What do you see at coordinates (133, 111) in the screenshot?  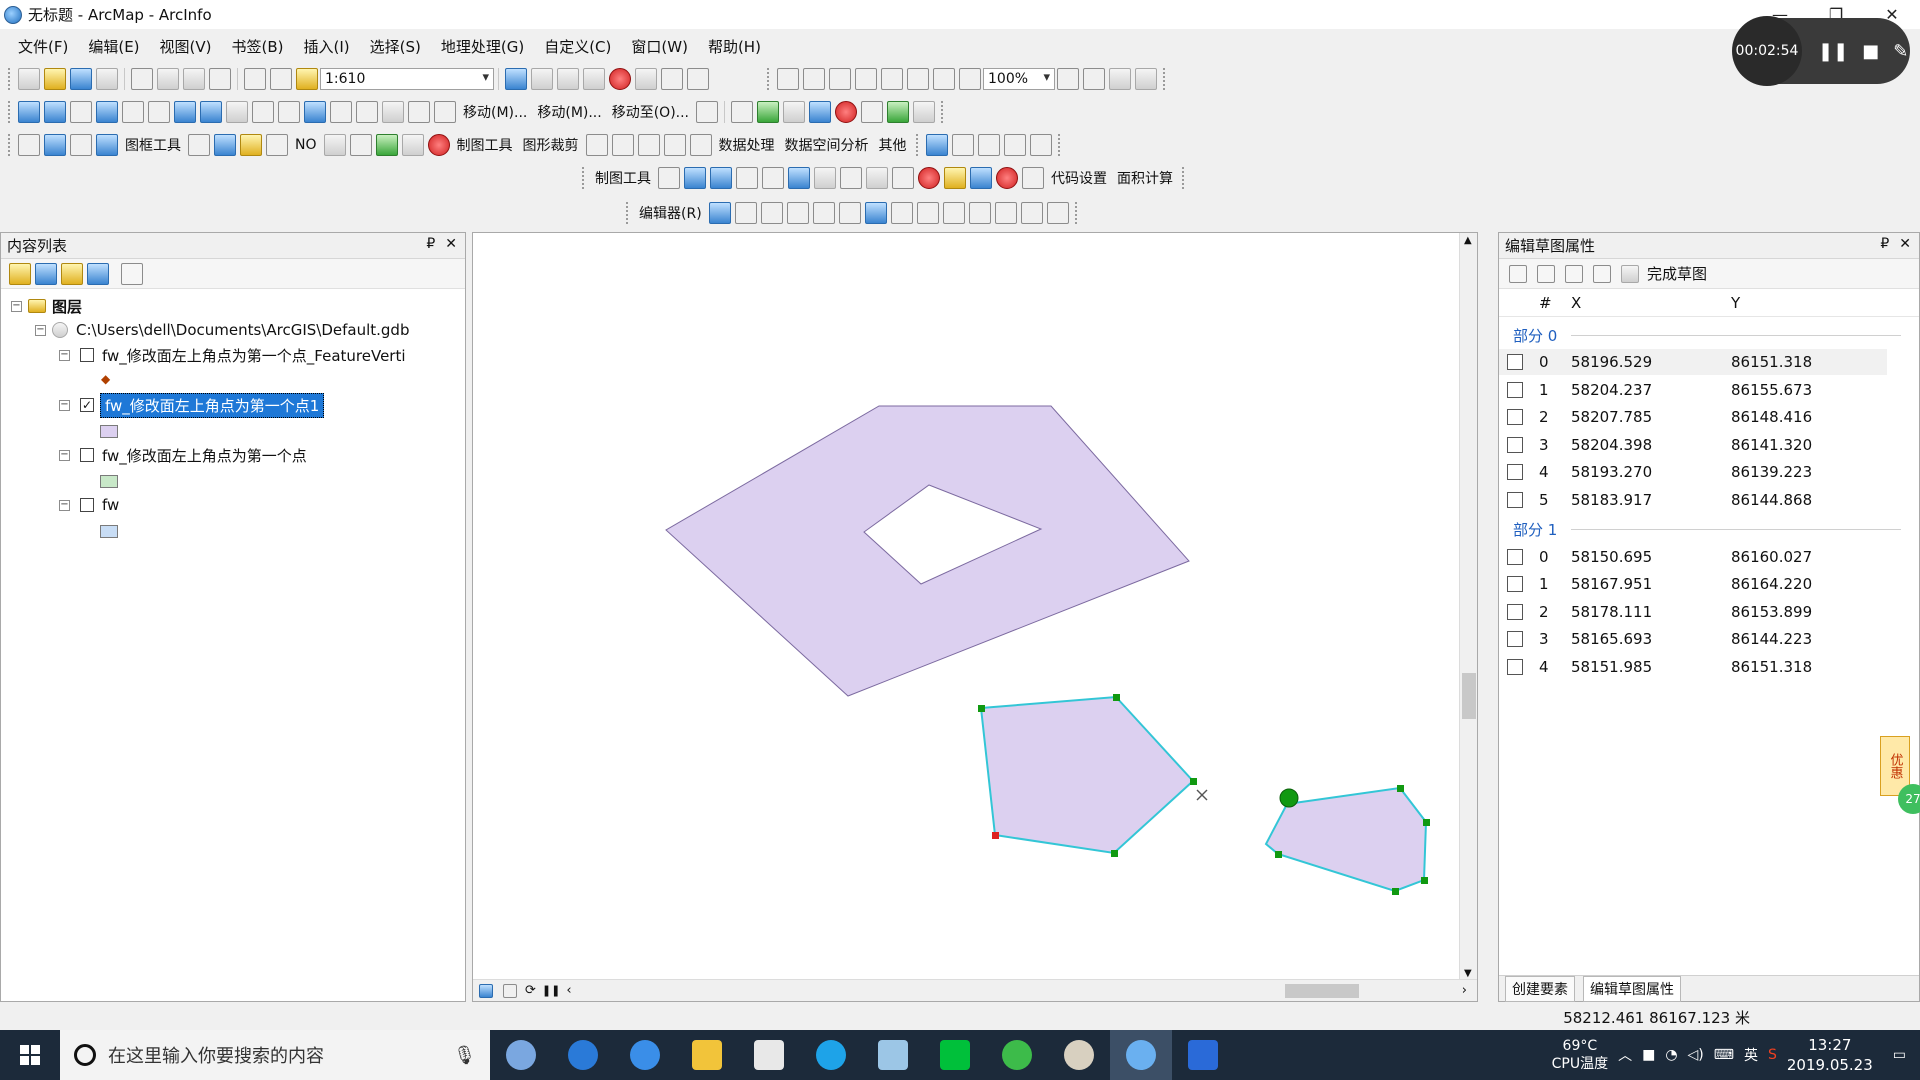 I see `fixed-zoom-in-icon` at bounding box center [133, 111].